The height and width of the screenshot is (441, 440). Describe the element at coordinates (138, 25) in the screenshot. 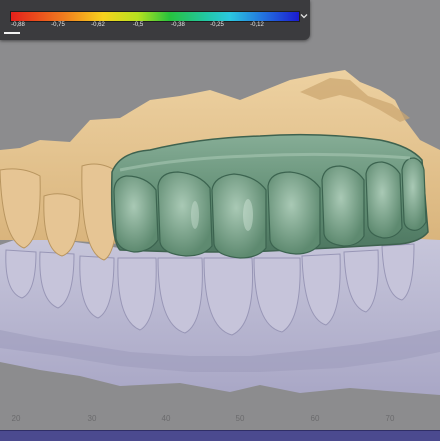

I see `scale-tick-label: -0,5` at that location.